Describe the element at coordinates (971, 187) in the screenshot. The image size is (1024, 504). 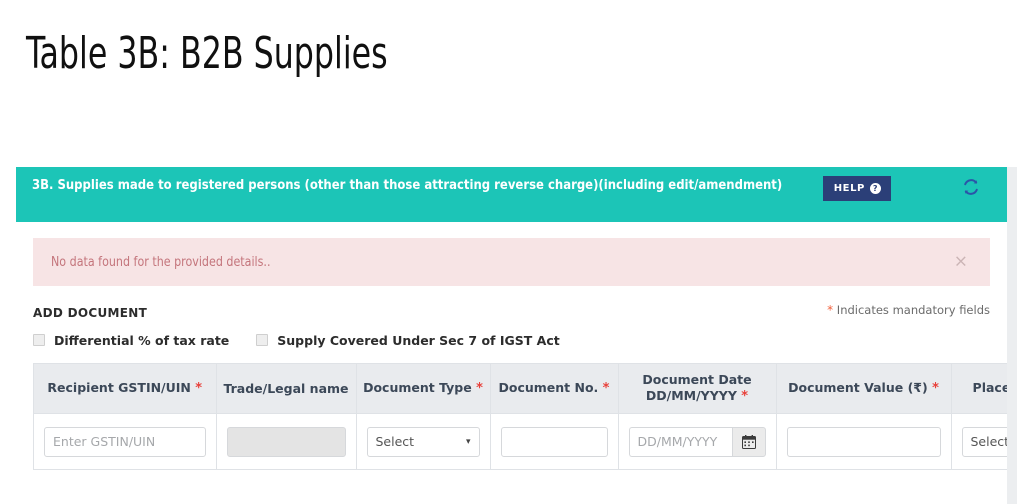
I see `refresh-icon` at that location.